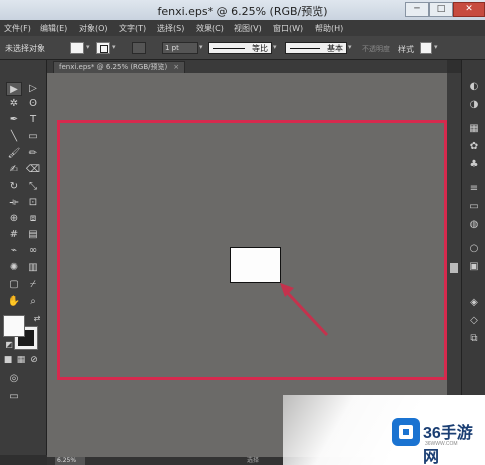 This screenshot has width=485, height=465. What do you see at coordinates (33, 137) in the screenshot?
I see `rectangle-tool-icon: ▭` at bounding box center [33, 137].